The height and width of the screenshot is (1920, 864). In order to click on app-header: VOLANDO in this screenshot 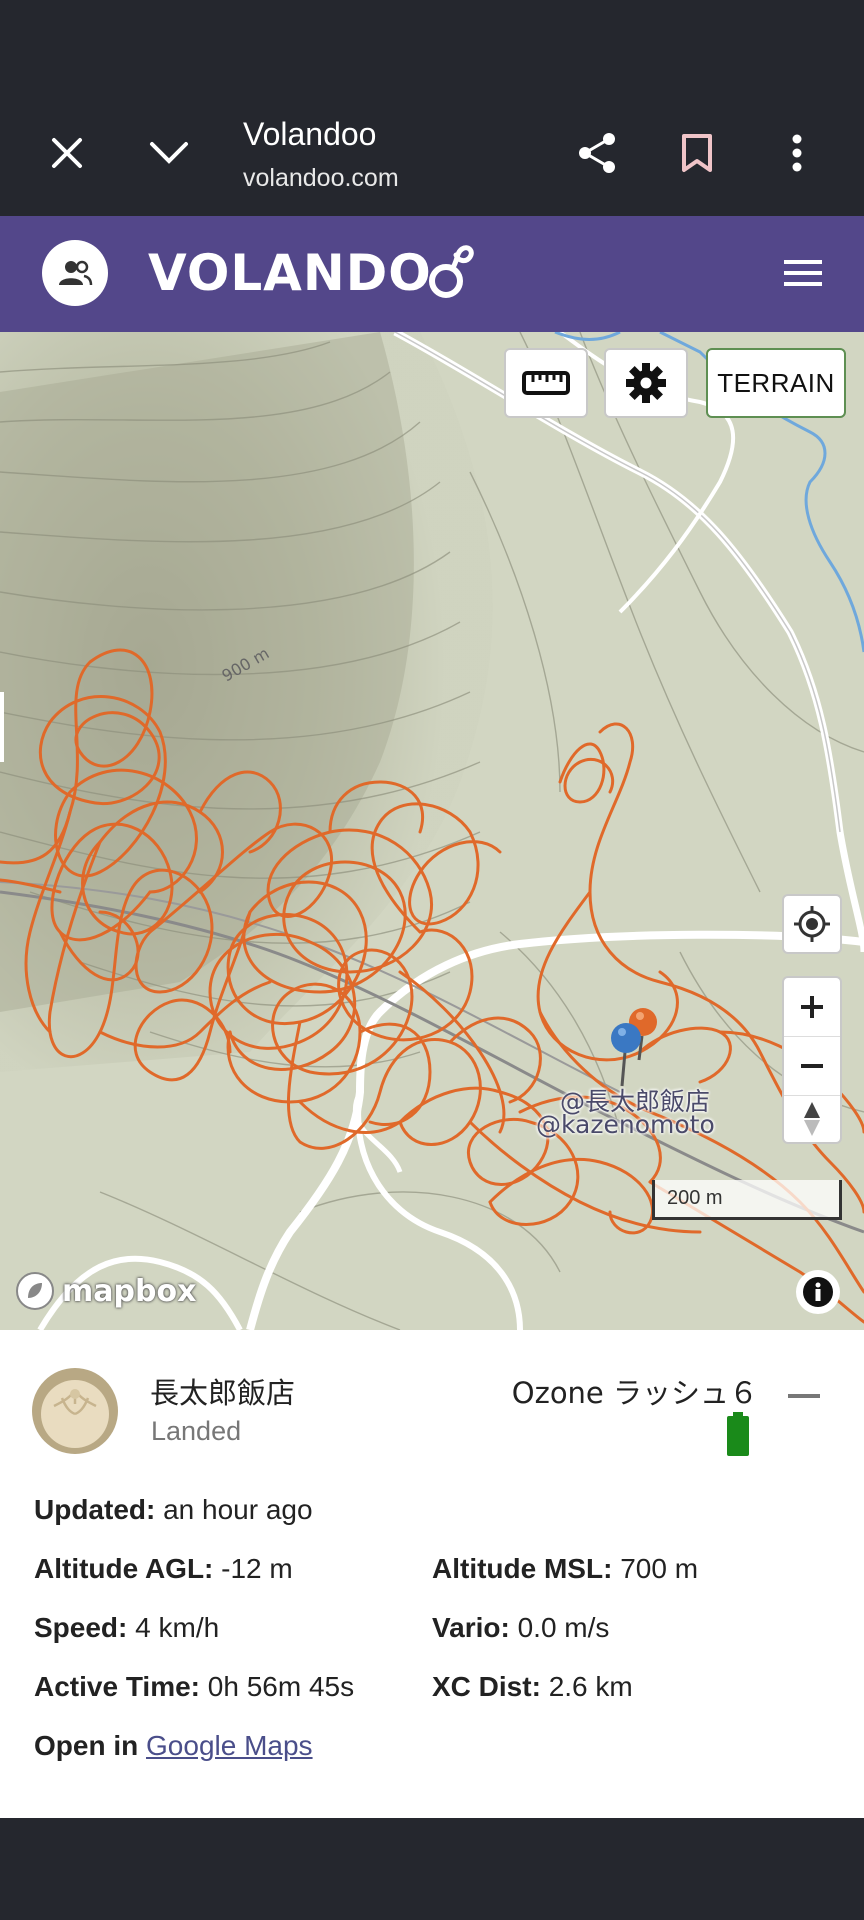, I will do `click(432, 274)`.